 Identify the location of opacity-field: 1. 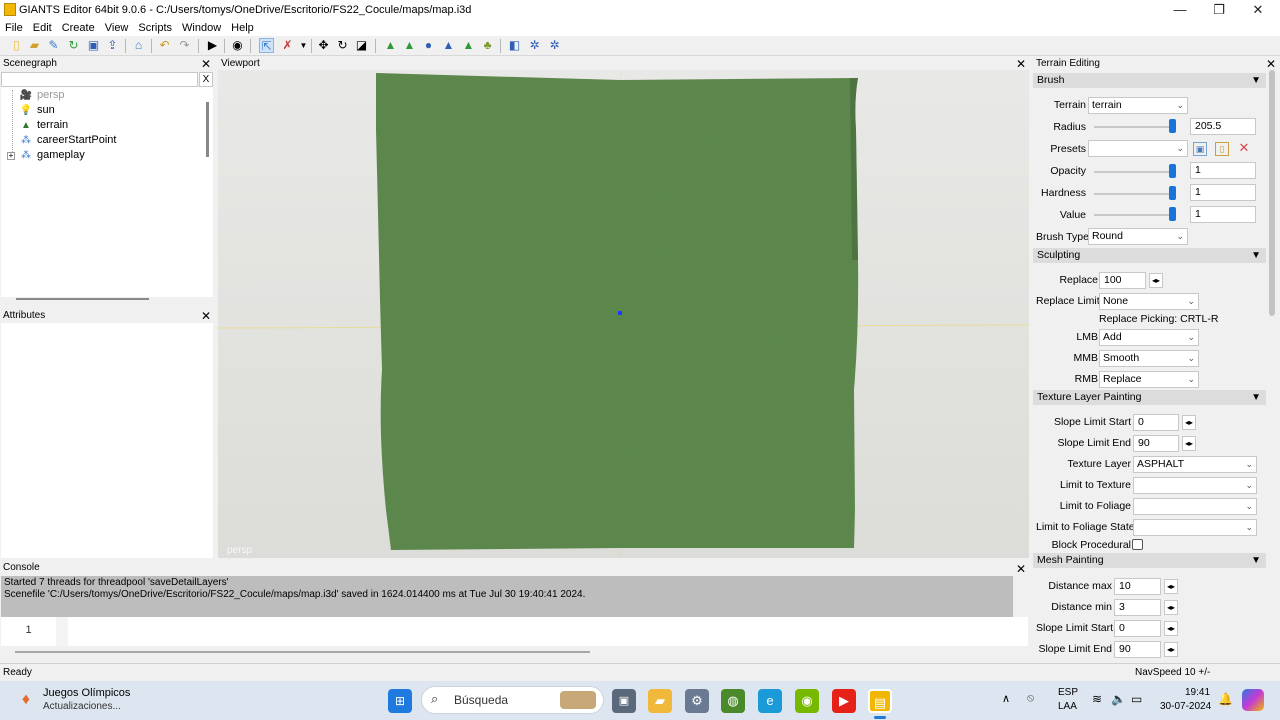
(1223, 170).